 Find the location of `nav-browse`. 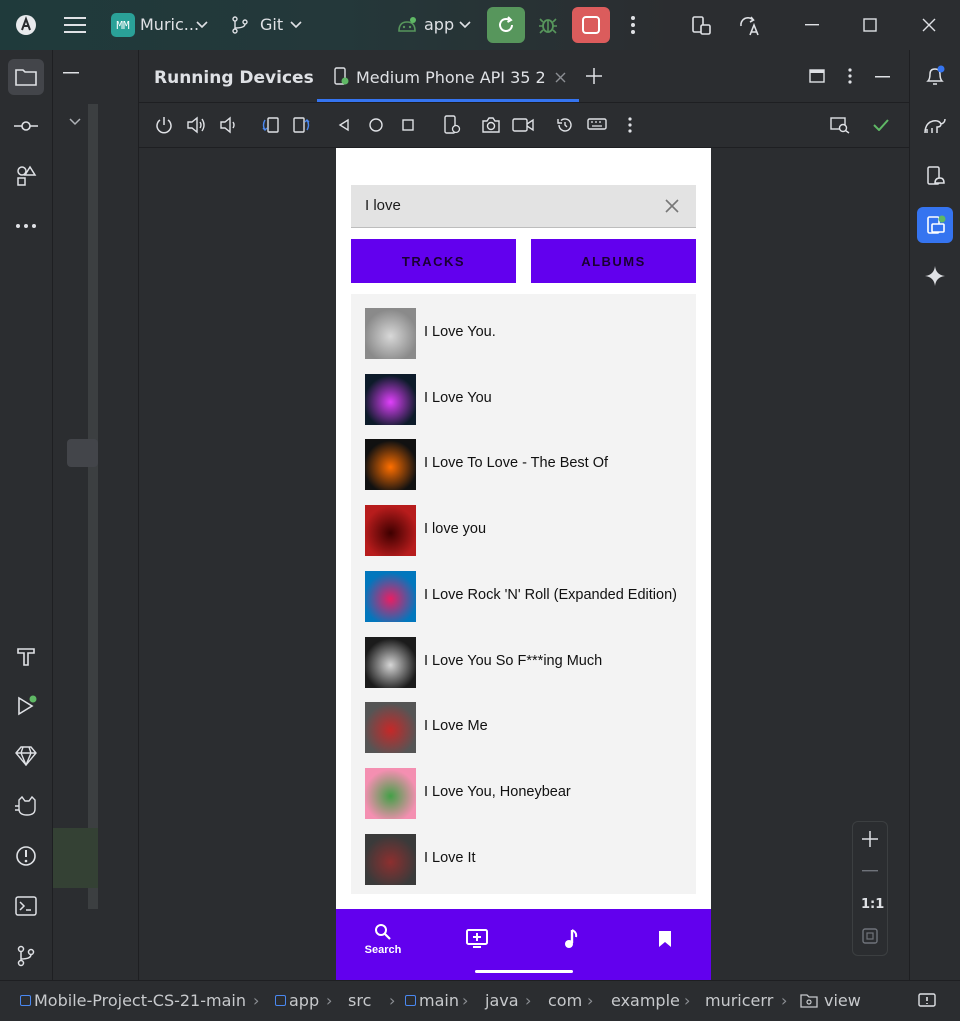

nav-browse is located at coordinates (477, 939).